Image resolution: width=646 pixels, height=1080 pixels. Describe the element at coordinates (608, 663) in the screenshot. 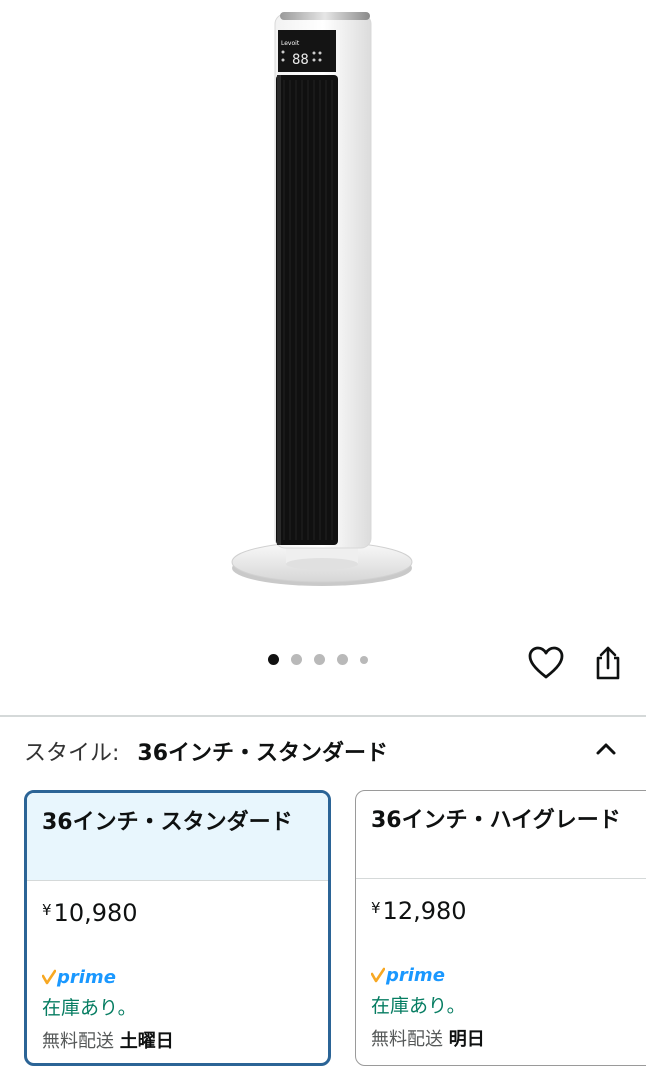

I see `share-icon` at that location.